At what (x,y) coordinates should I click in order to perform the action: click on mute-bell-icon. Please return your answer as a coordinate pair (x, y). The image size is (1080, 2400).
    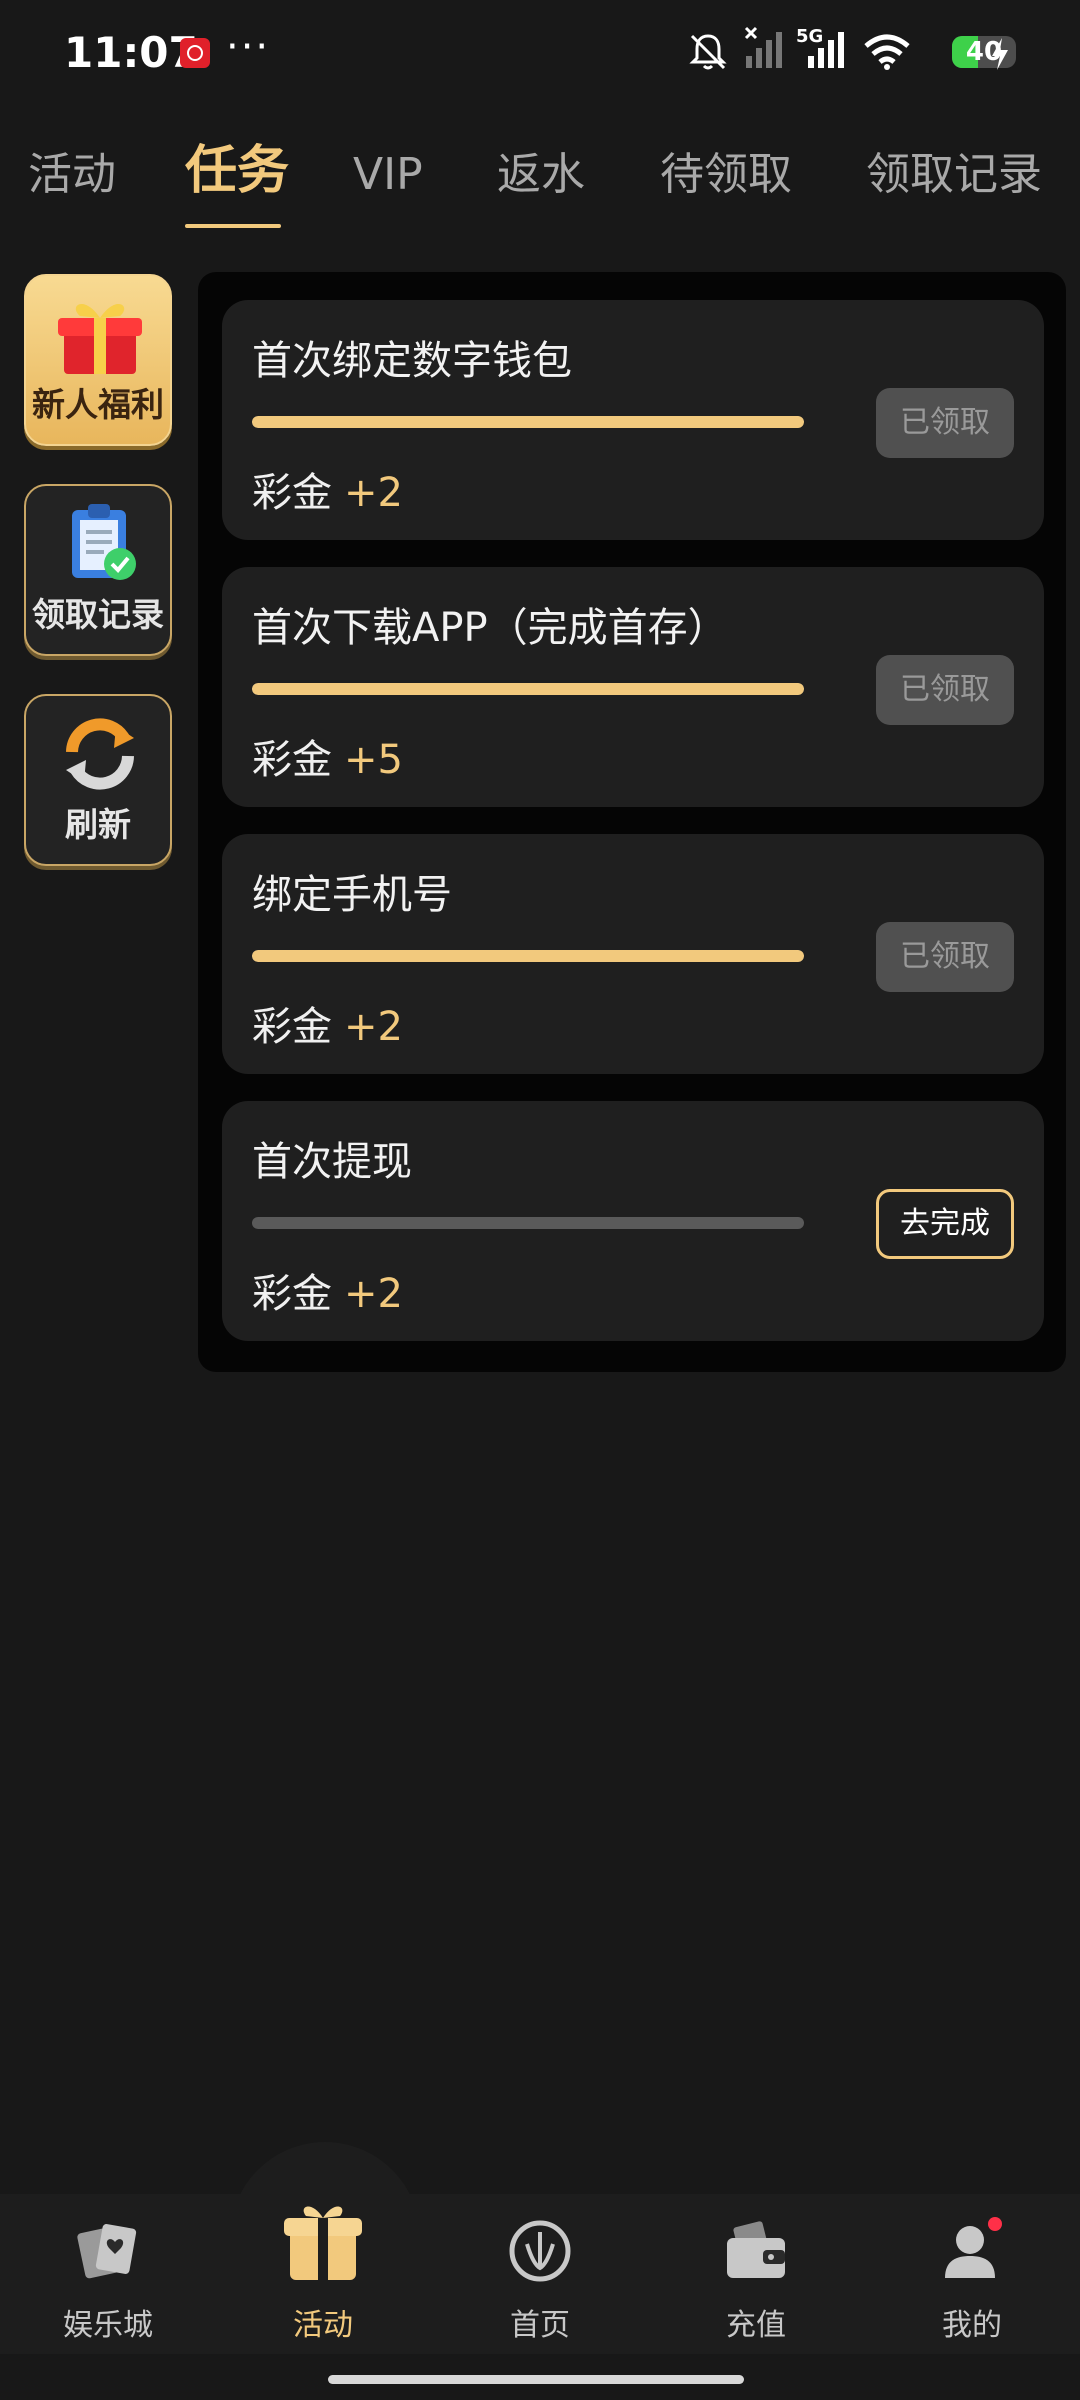
    Looking at the image, I should click on (708, 52).